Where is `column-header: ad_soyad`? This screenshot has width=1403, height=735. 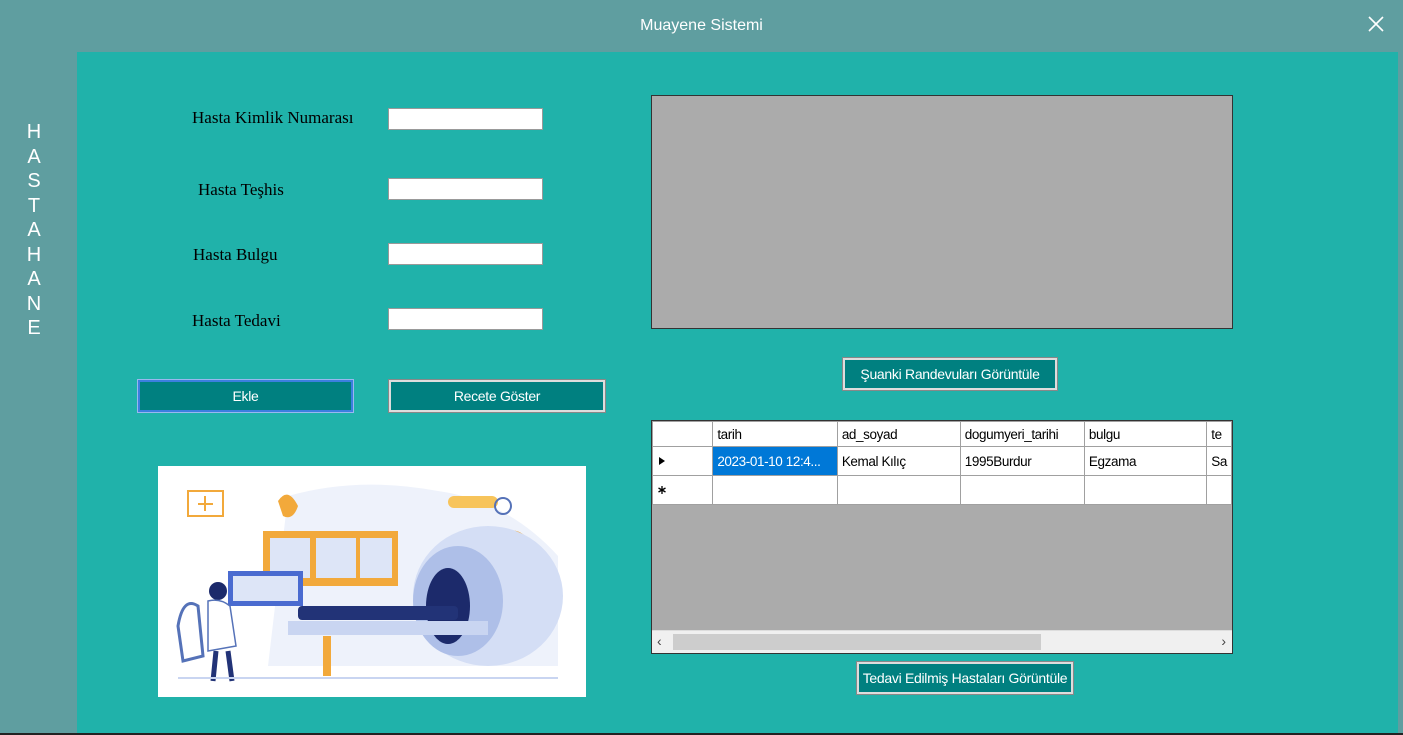 column-header: ad_soyad is located at coordinates (898, 434).